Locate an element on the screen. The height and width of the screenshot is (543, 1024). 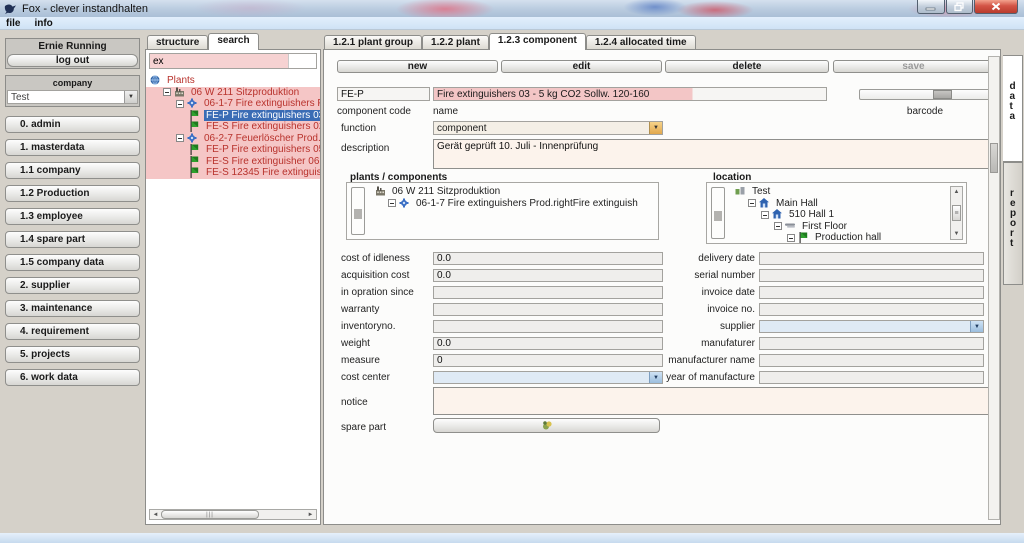
sidebar-item-1-4-spare-part: 1.4 spare part is located at coordinates (72, 239).